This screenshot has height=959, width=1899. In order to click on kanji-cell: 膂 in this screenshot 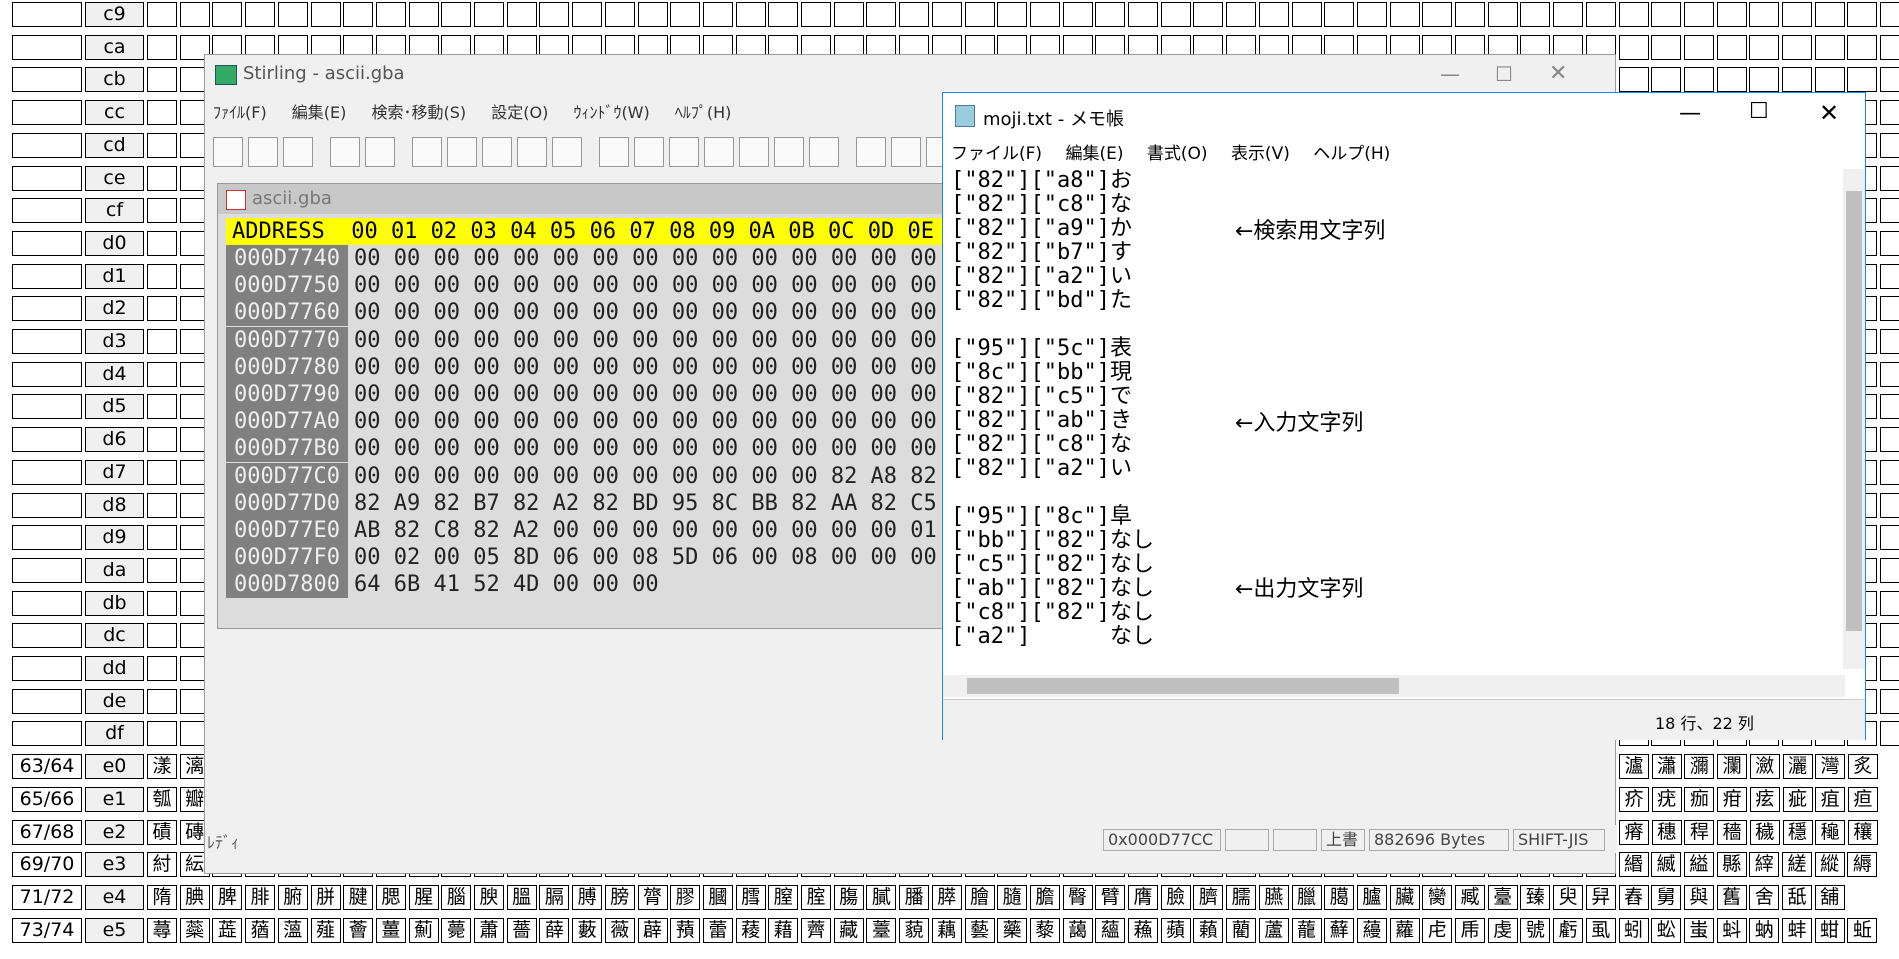, I will do `click(652, 897)`.